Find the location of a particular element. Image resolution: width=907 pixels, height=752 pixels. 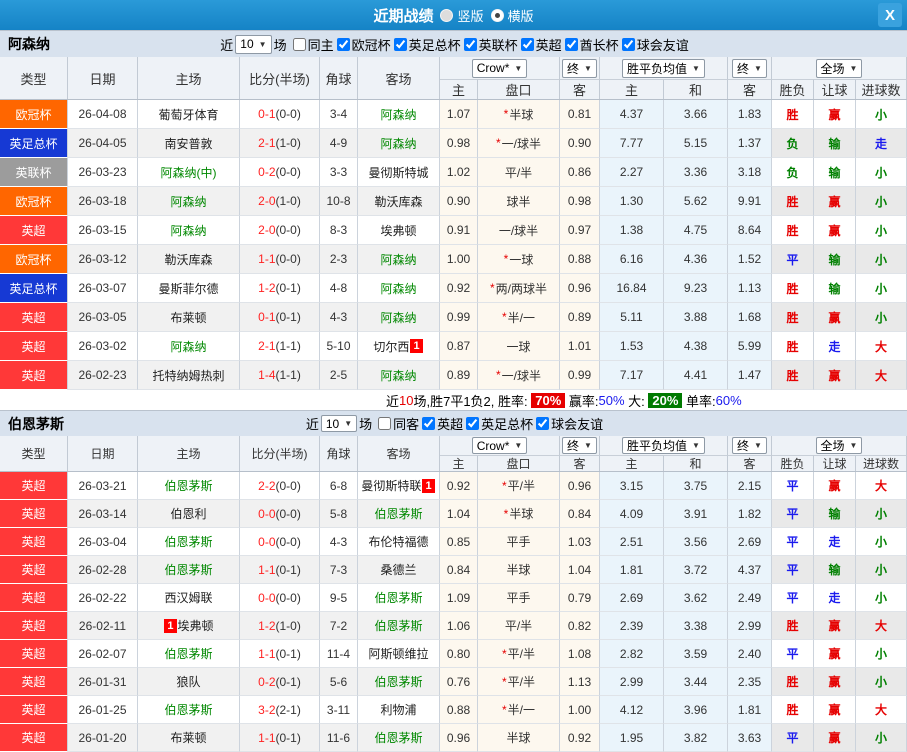

cell-avg-home: 4.09 is located at coordinates (632, 514).